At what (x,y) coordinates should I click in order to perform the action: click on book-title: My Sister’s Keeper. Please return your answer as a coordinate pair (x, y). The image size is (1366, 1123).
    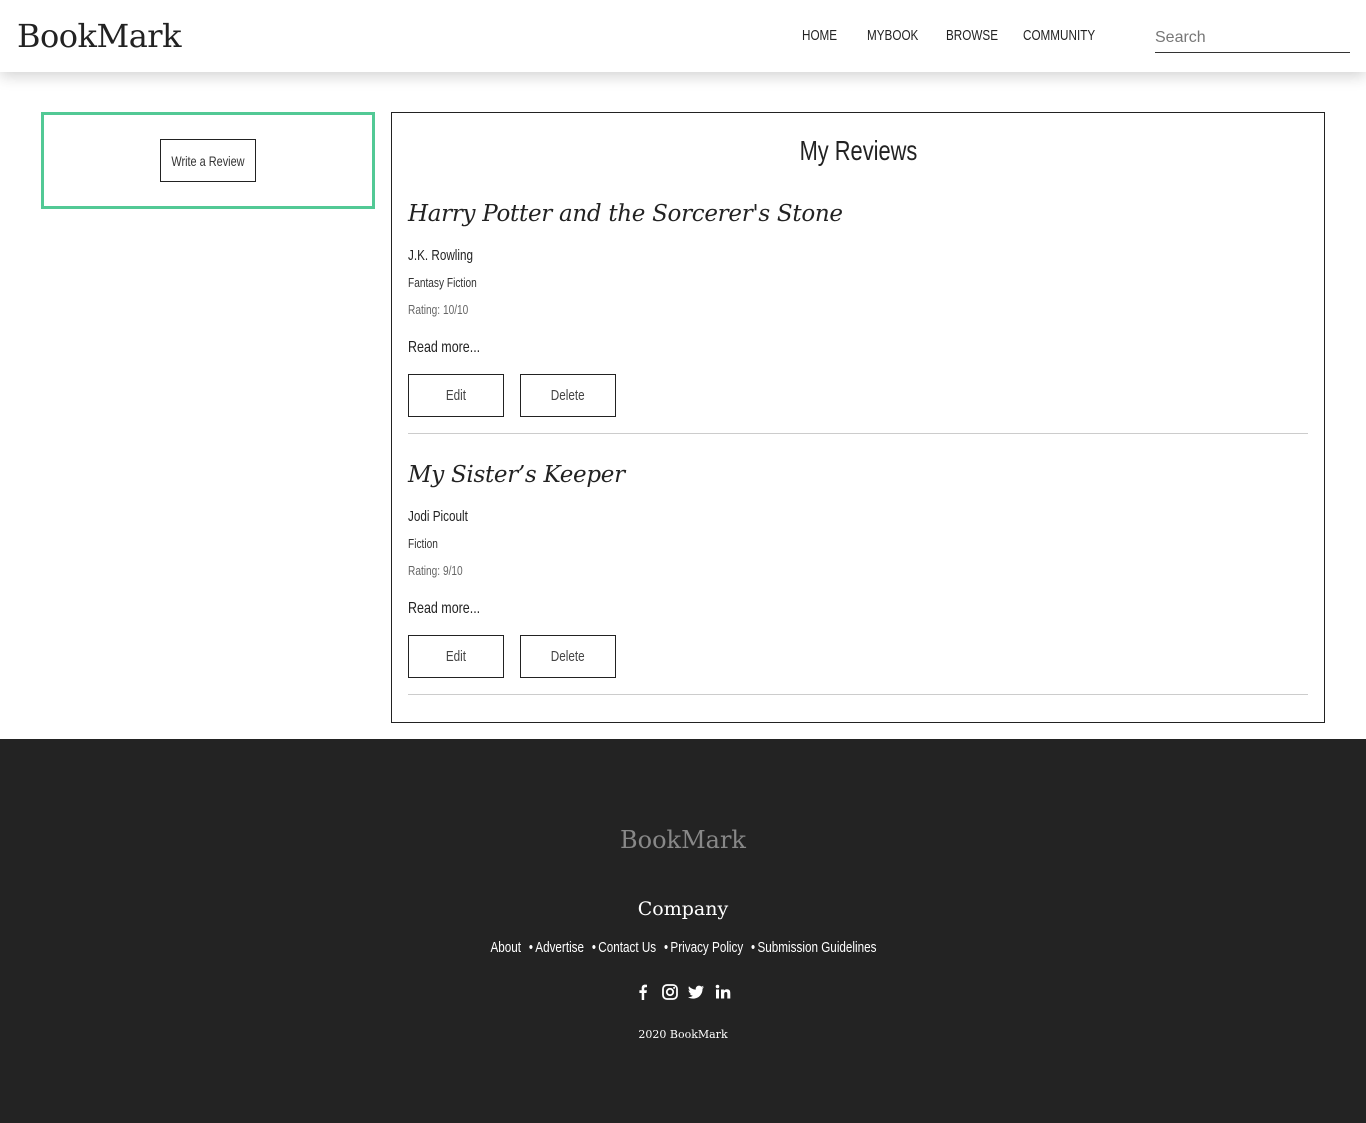
    Looking at the image, I should click on (516, 475).